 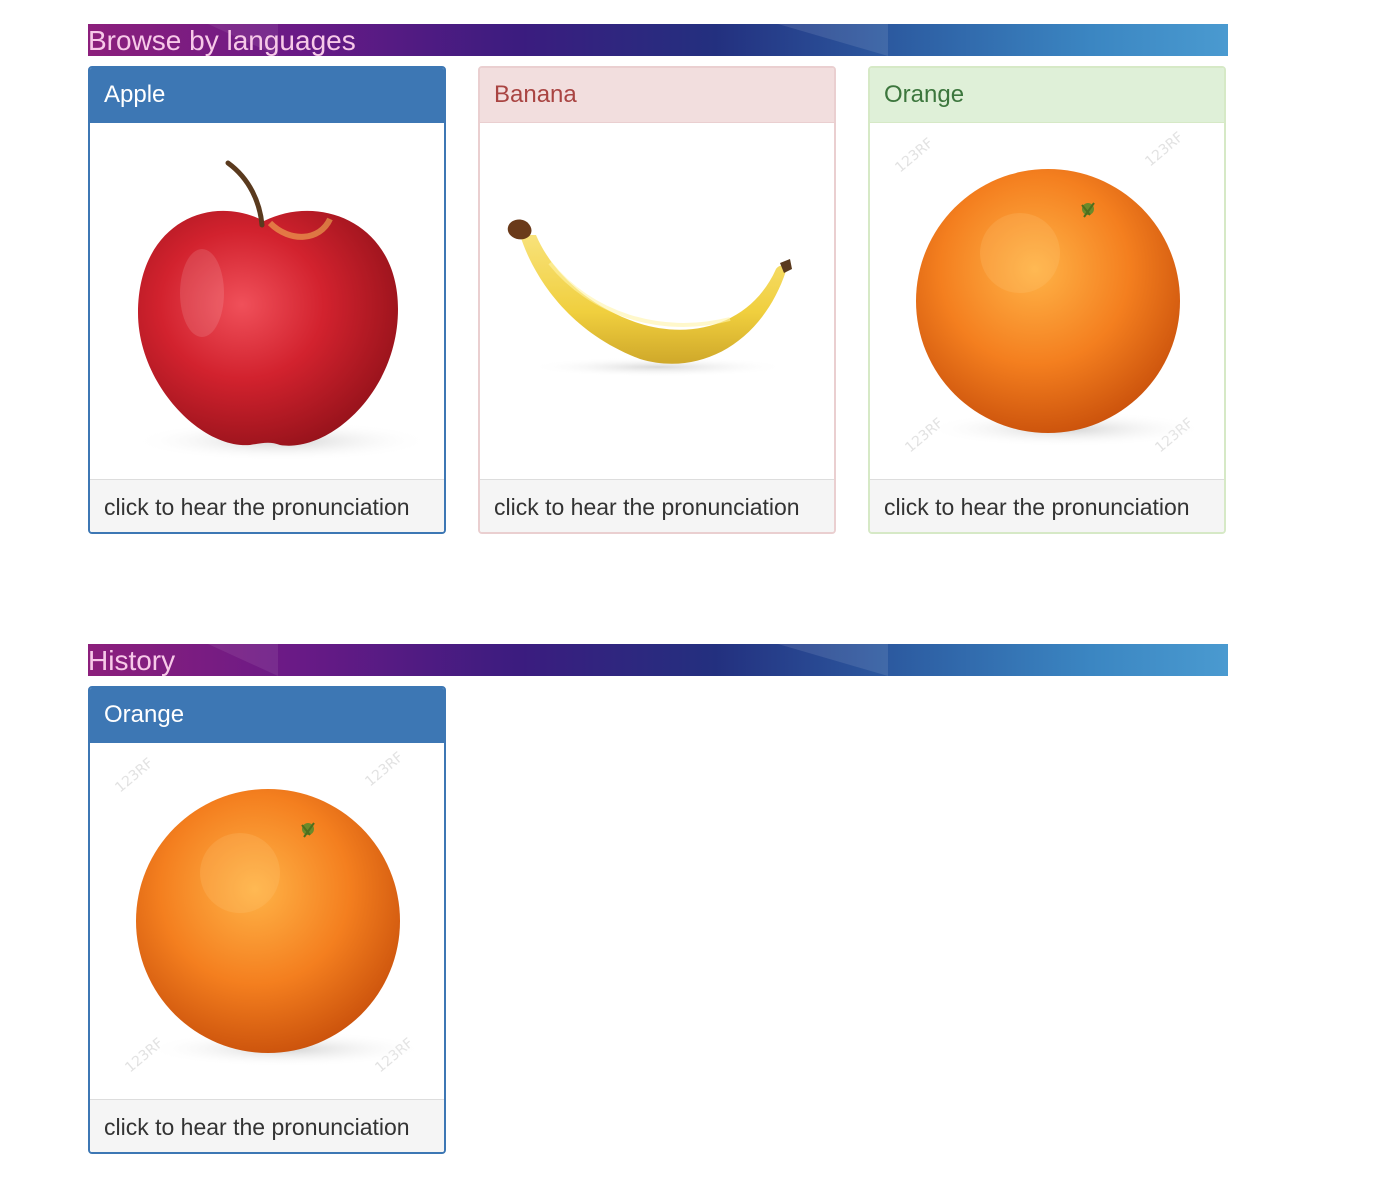 I want to click on history-banner: History, so click(x=658, y=660).